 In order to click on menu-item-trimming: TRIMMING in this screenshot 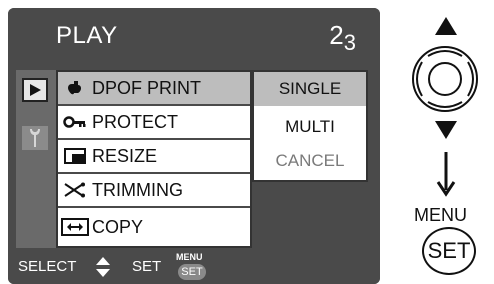, I will do `click(154, 191)`.